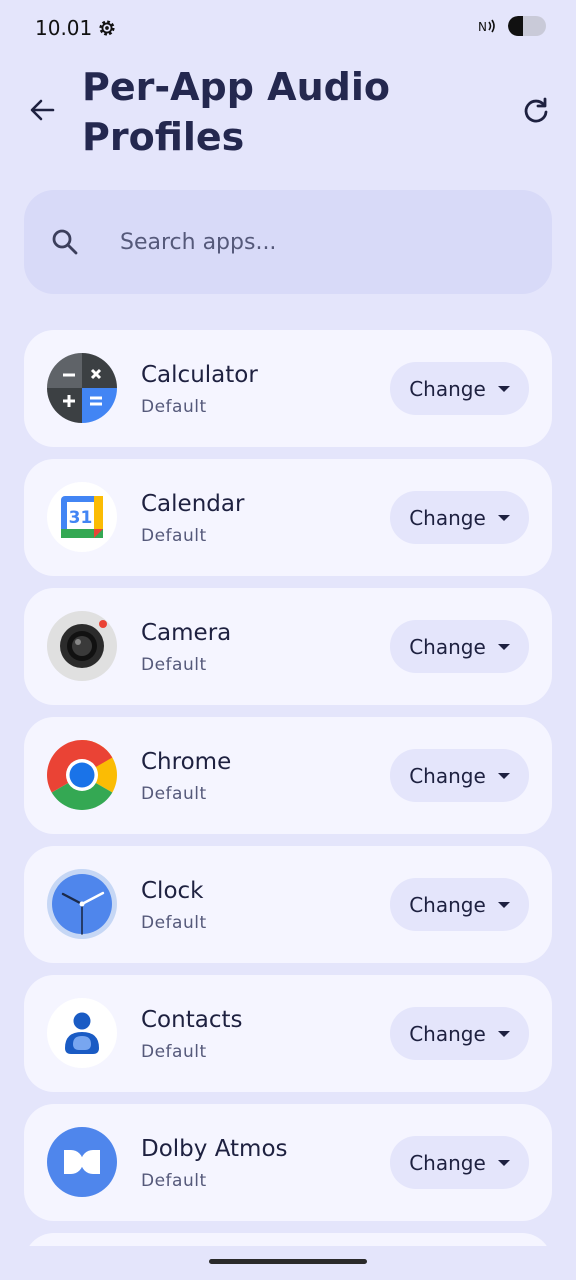 The width and height of the screenshot is (576, 1280). Describe the element at coordinates (288, 1033) in the screenshot. I see `app-list-item: Contacts Default Change` at that location.